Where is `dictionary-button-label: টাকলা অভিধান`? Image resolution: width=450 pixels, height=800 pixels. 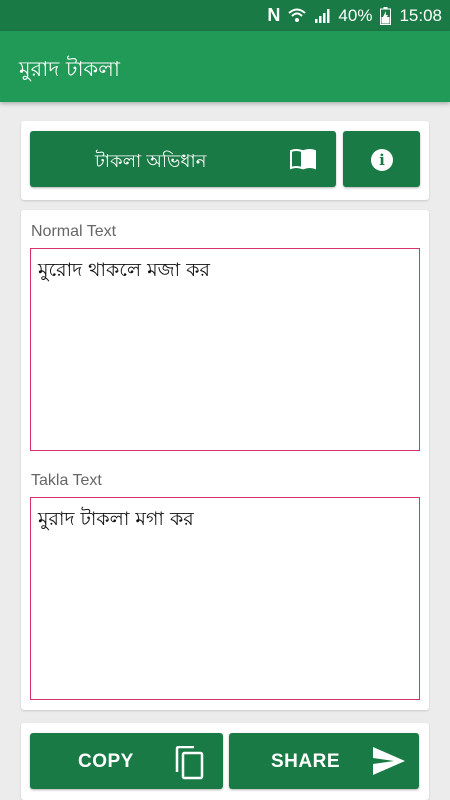 dictionary-button-label: টাকলা অভিধান is located at coordinates (151, 161).